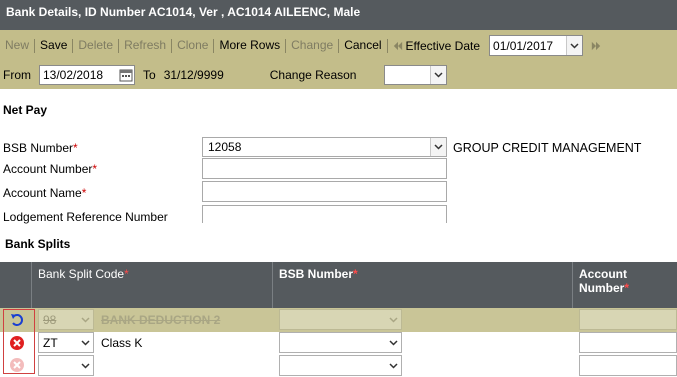 The height and width of the screenshot is (377, 677). Describe the element at coordinates (151, 285) in the screenshot. I see `column-header-bank-split-code: Bank Split Code*` at that location.